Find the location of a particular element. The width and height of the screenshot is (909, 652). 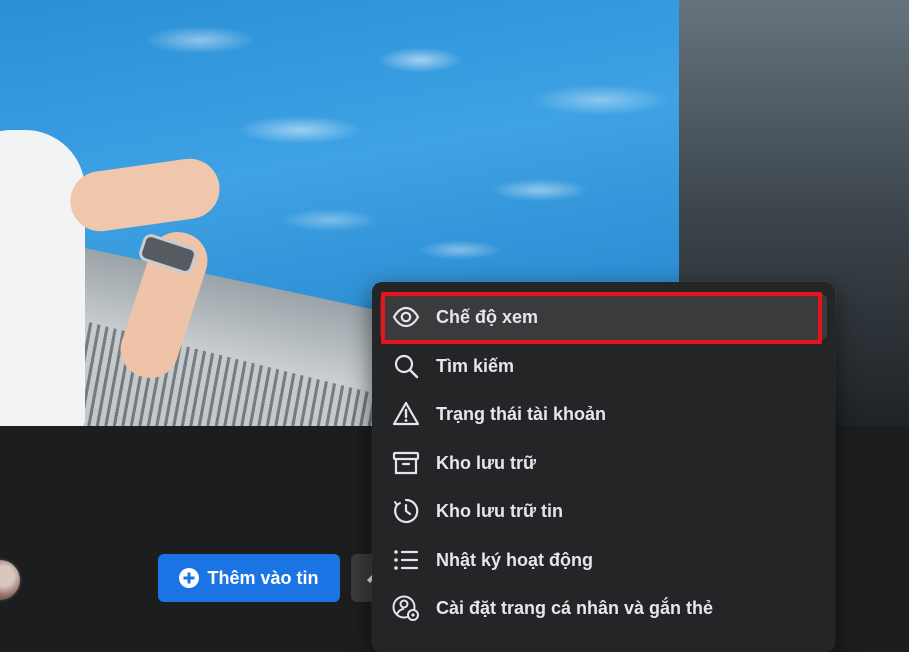

menu-item-label: Trạng thái tài khoản is located at coordinates (521, 414).